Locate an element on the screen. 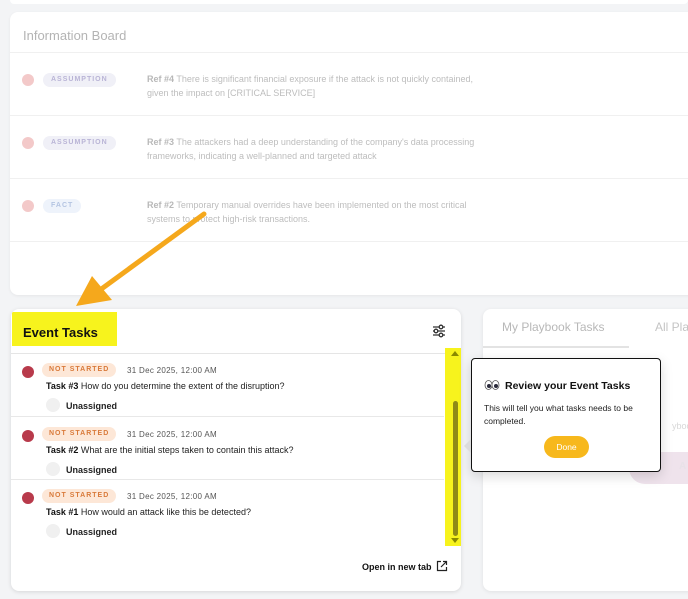 The width and height of the screenshot is (688, 599). tab-all-playbook-tasks: All Playbook Tasks is located at coordinates (671, 327).